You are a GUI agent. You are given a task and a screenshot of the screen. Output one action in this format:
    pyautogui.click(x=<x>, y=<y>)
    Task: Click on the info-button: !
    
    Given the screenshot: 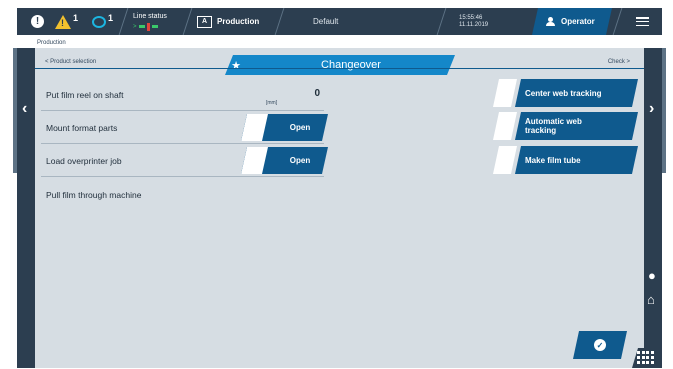 What is the action you would take?
    pyautogui.click(x=37, y=21)
    